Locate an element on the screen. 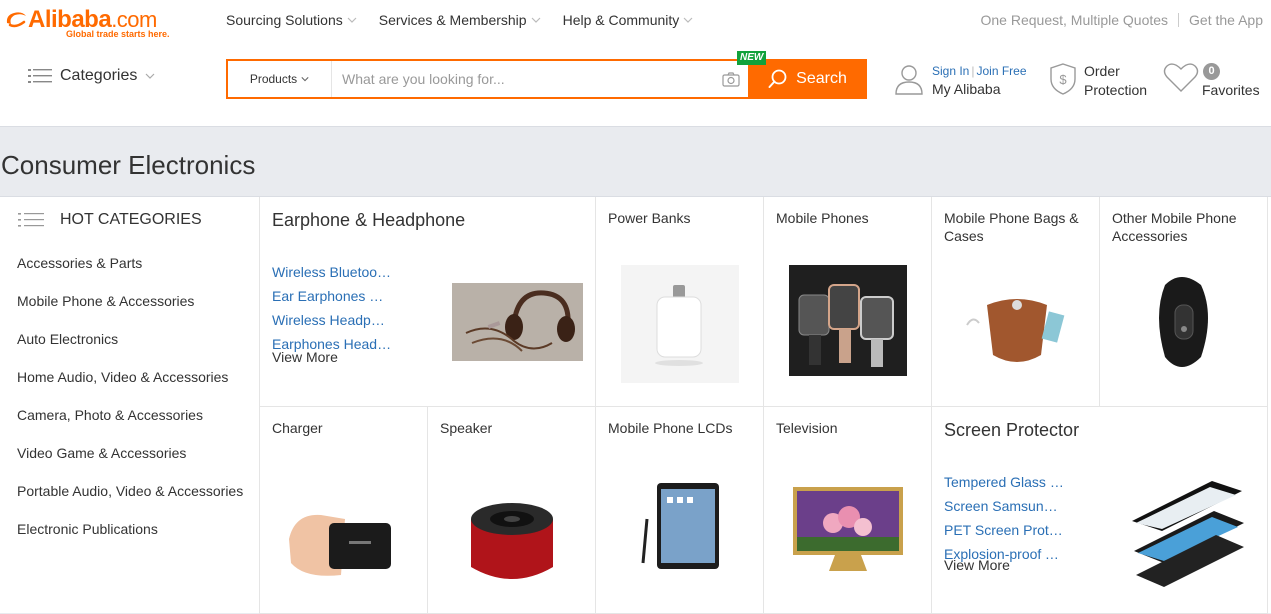 This screenshot has height=614, width=1271. tile-title: Earphone & Headphone is located at coordinates (369, 220).